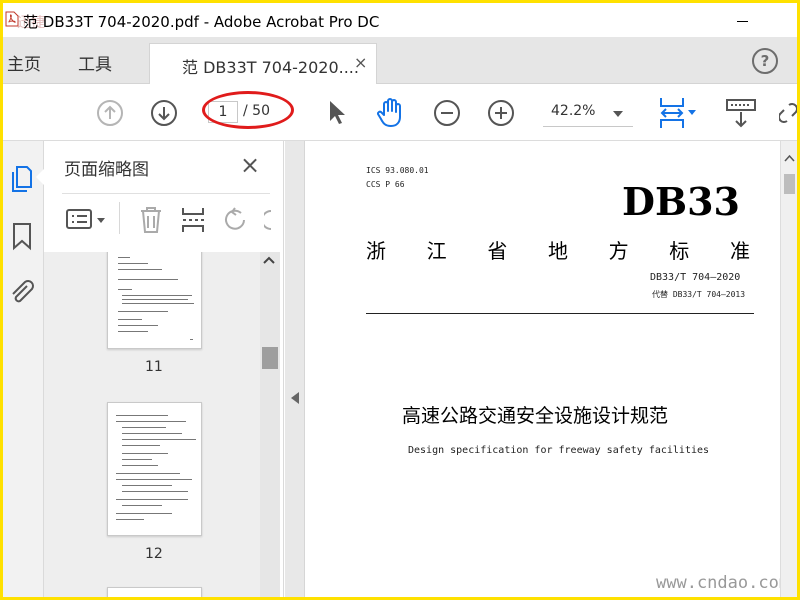  What do you see at coordinates (765, 61) in the screenshot?
I see `help-button: ?` at bounding box center [765, 61].